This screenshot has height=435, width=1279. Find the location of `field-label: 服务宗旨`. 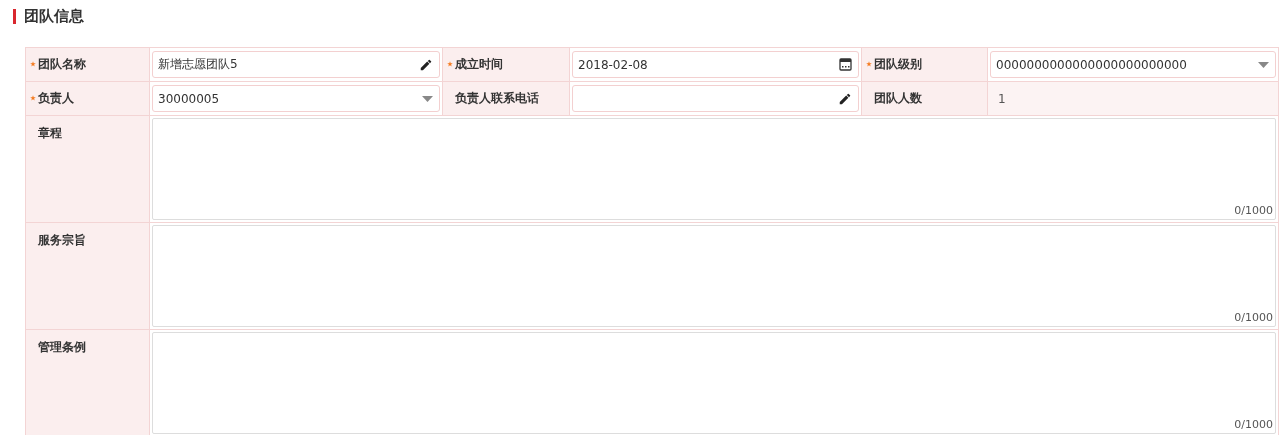

field-label: 服务宗旨 is located at coordinates (88, 276).